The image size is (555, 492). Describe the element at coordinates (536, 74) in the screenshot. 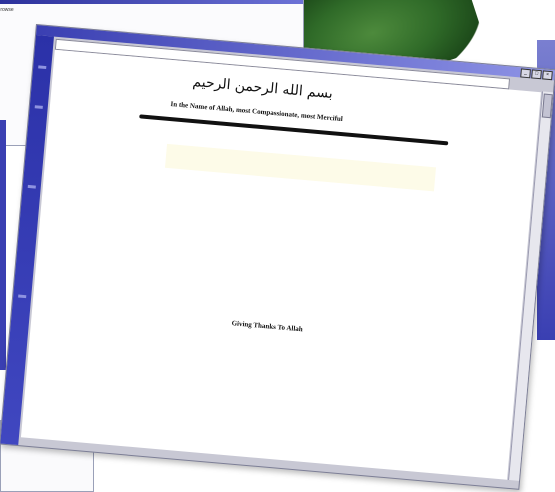

I see `maximize-icon: □` at that location.